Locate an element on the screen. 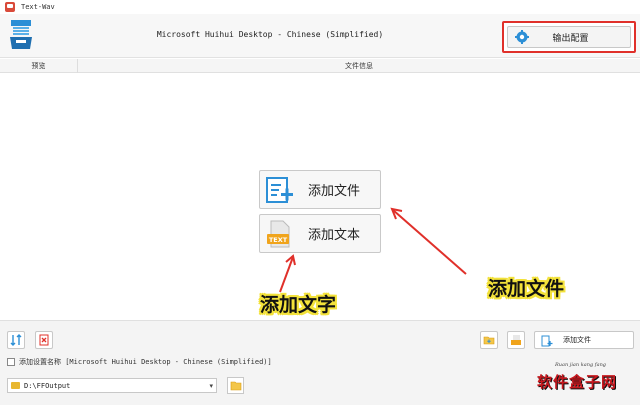 The image size is (640, 405). output-path-select: D:\FFOutput ▾ is located at coordinates (112, 385).